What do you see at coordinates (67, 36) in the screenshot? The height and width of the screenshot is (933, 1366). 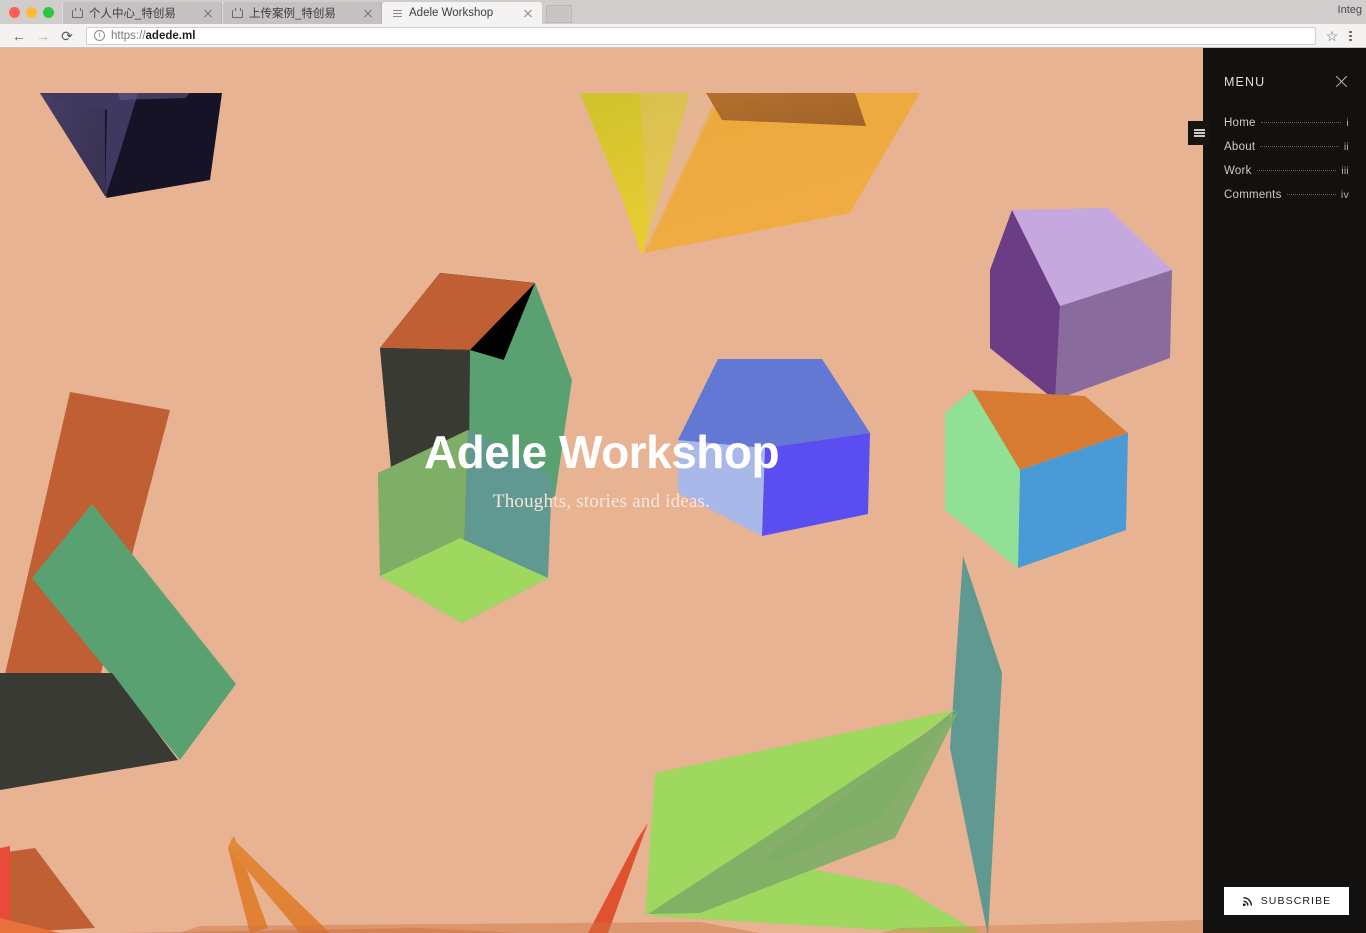 I see `reload-icon: ⟳` at bounding box center [67, 36].